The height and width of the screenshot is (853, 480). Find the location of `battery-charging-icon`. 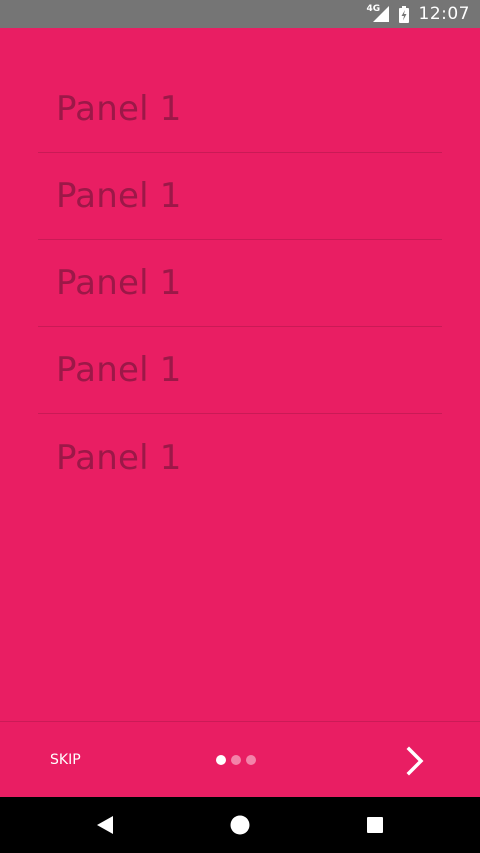

battery-charging-icon is located at coordinates (403, 14).